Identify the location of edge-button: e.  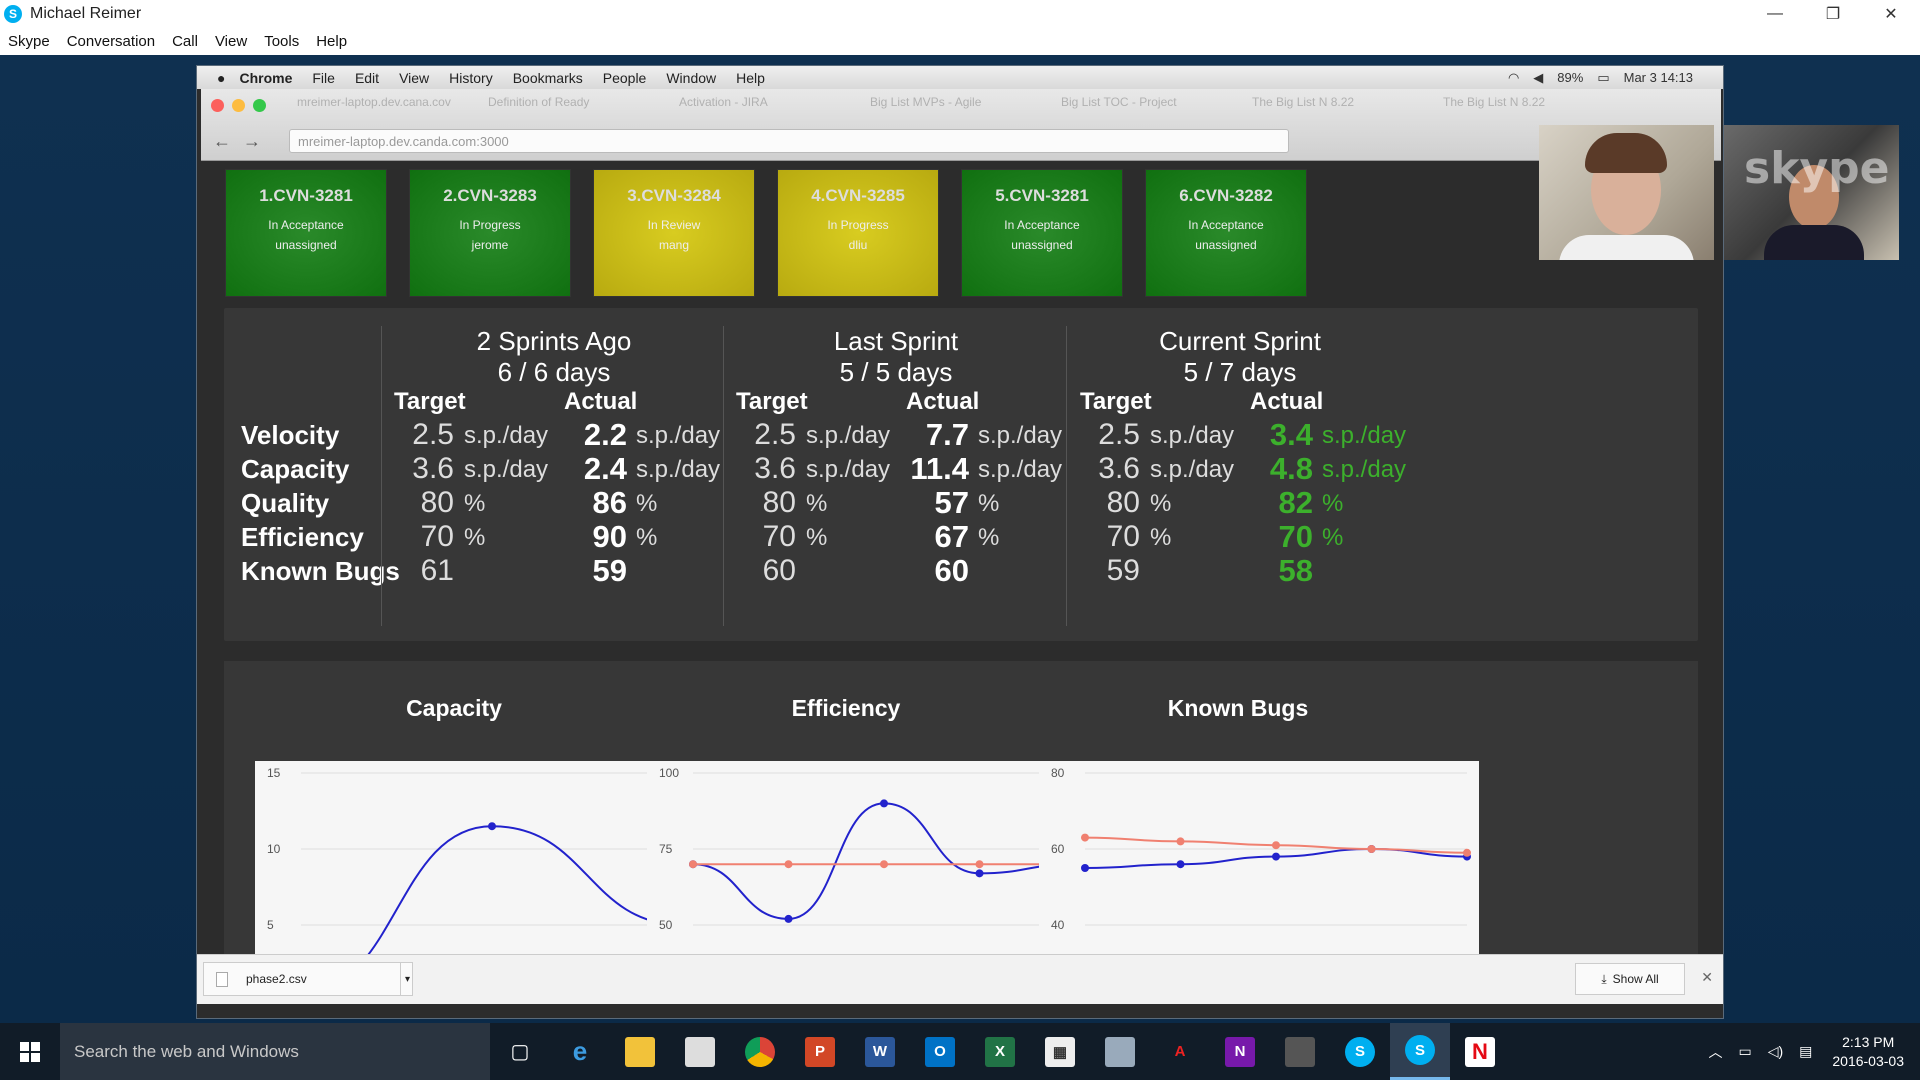
(580, 1051).